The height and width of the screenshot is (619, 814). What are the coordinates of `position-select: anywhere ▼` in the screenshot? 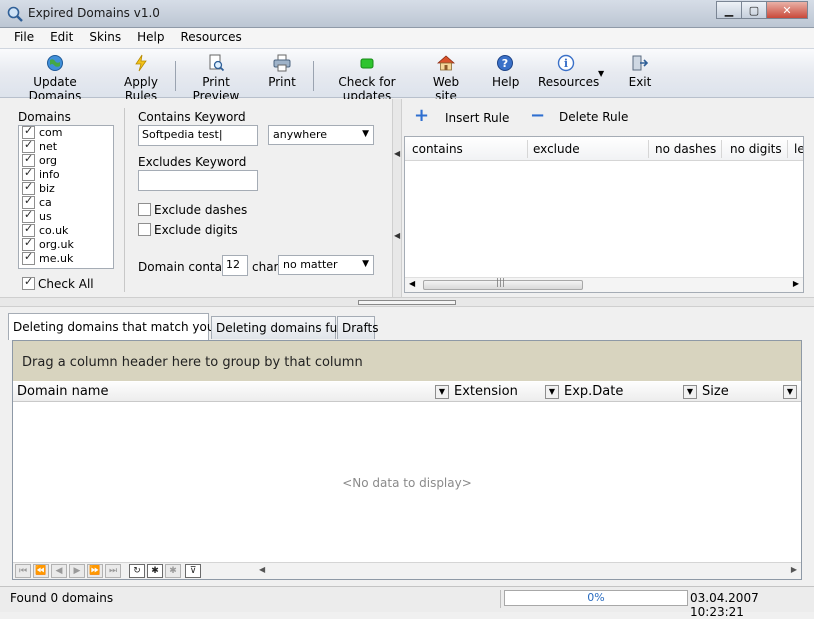 It's located at (321, 135).